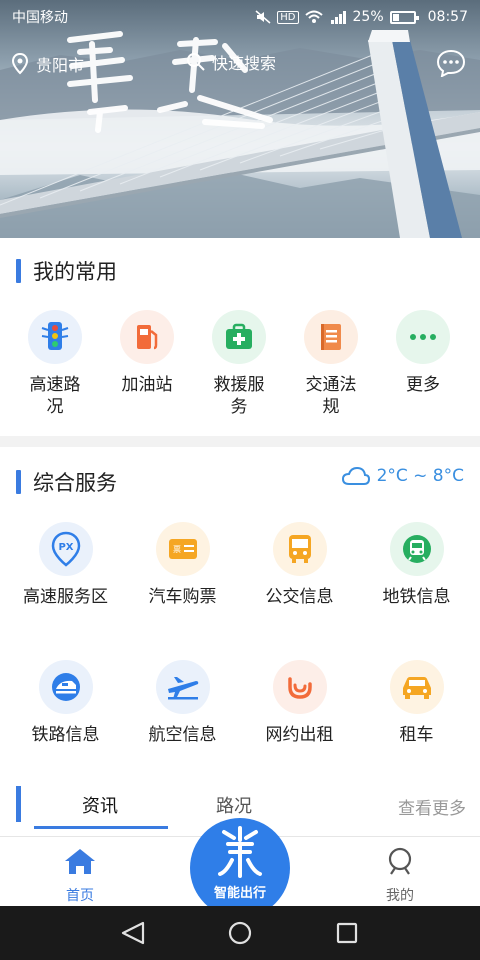 The image size is (480, 960). I want to click on carrier-label: 中国移动, so click(40, 18).